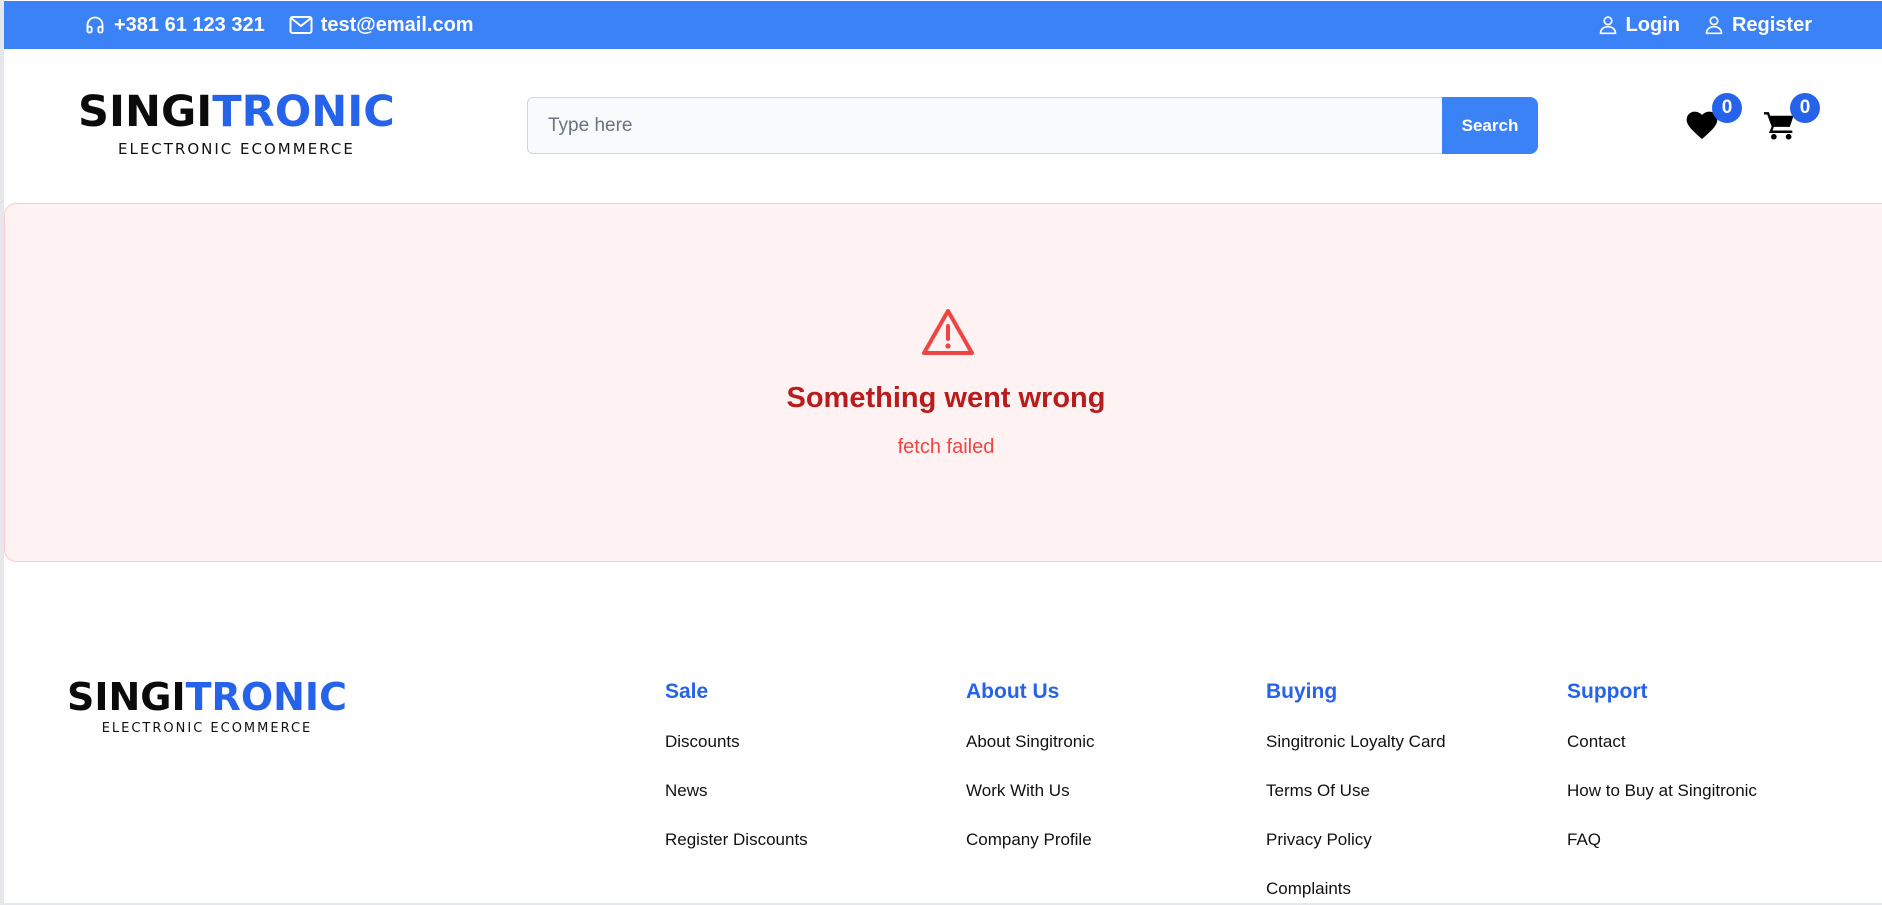 This screenshot has height=905, width=1882. What do you see at coordinates (397, 24) in the screenshot?
I see `email-address: test@email.com` at bounding box center [397, 24].